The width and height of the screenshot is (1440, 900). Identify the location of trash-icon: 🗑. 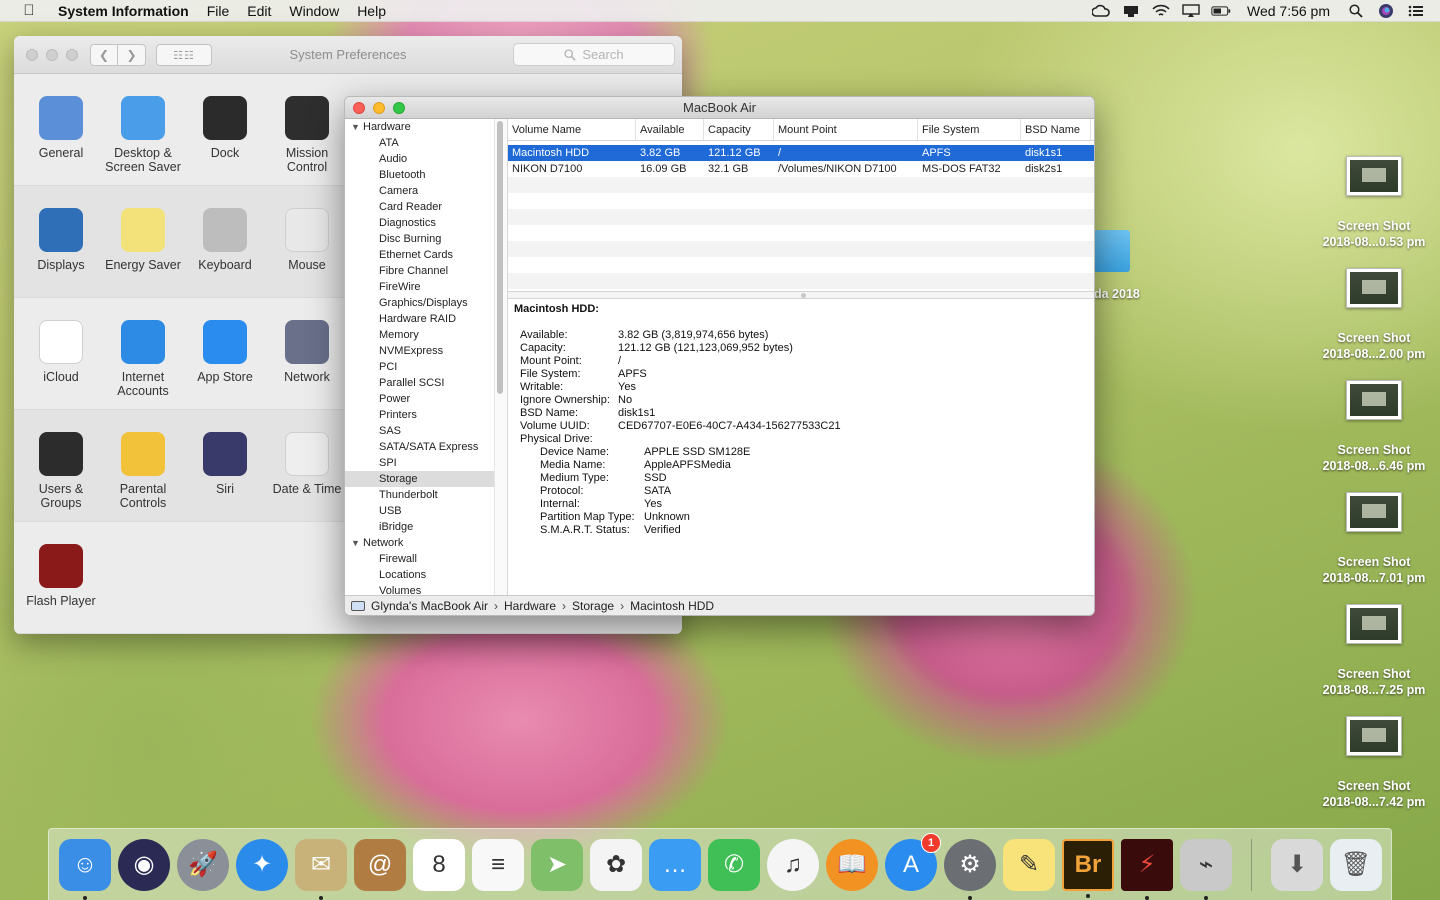
(1356, 864).